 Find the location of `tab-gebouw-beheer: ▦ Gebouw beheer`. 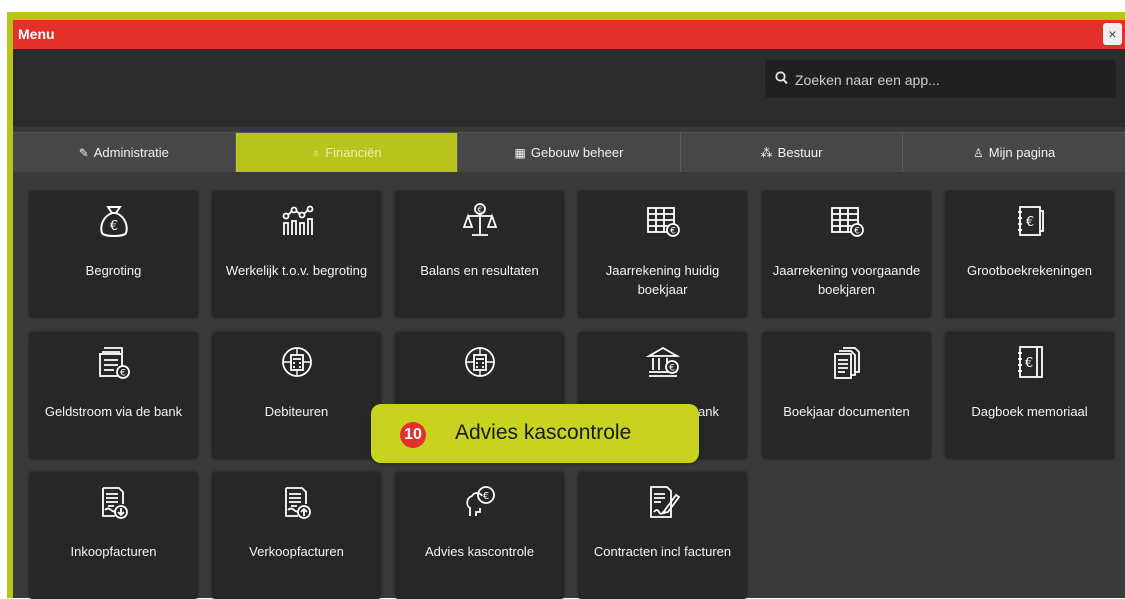

tab-gebouw-beheer: ▦ Gebouw beheer is located at coordinates (569, 152).